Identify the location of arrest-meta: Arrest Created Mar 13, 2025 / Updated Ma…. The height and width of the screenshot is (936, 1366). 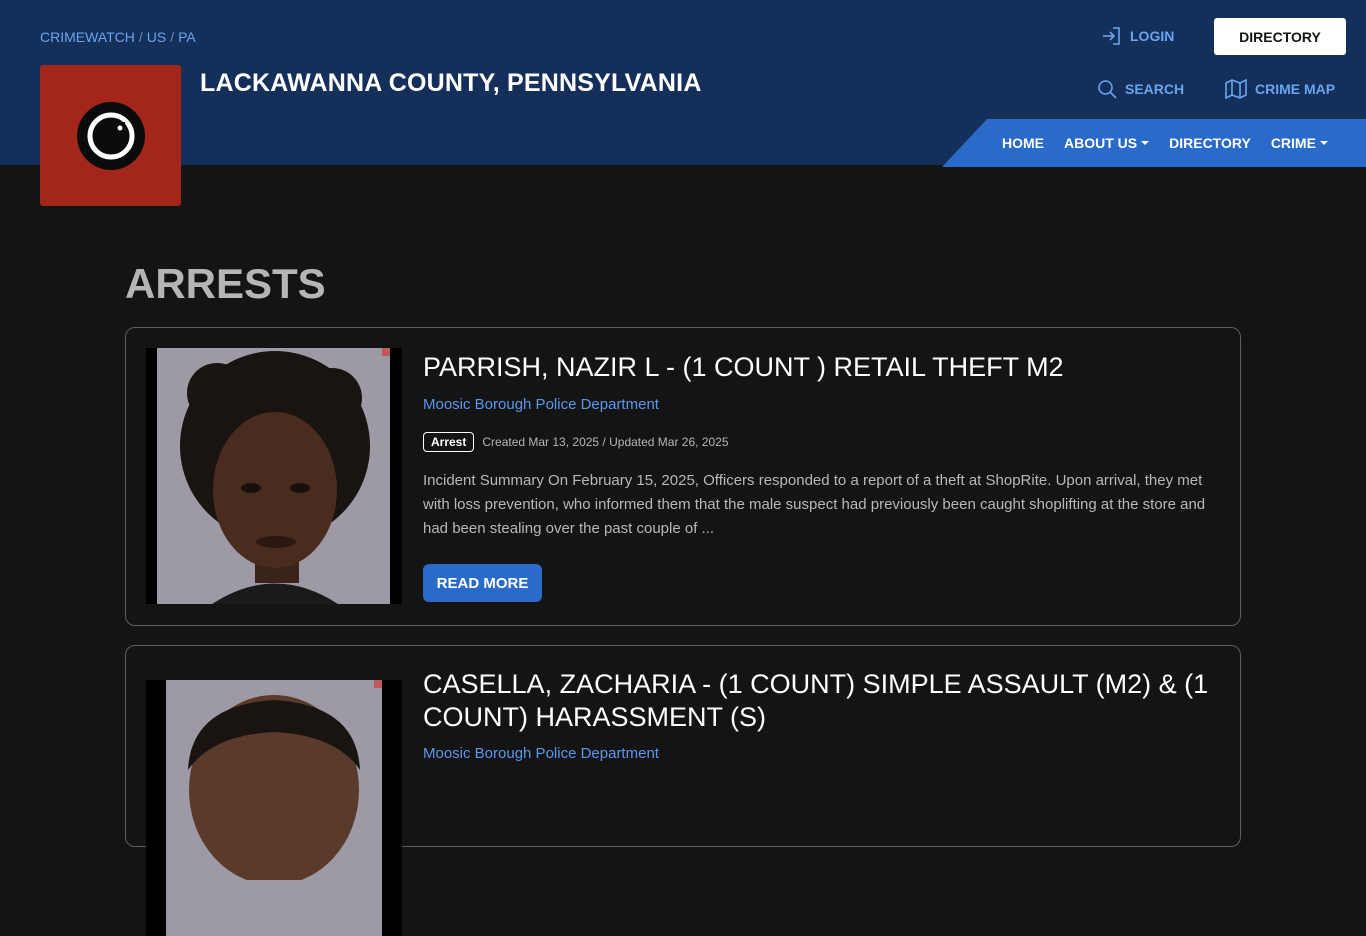
(576, 442).